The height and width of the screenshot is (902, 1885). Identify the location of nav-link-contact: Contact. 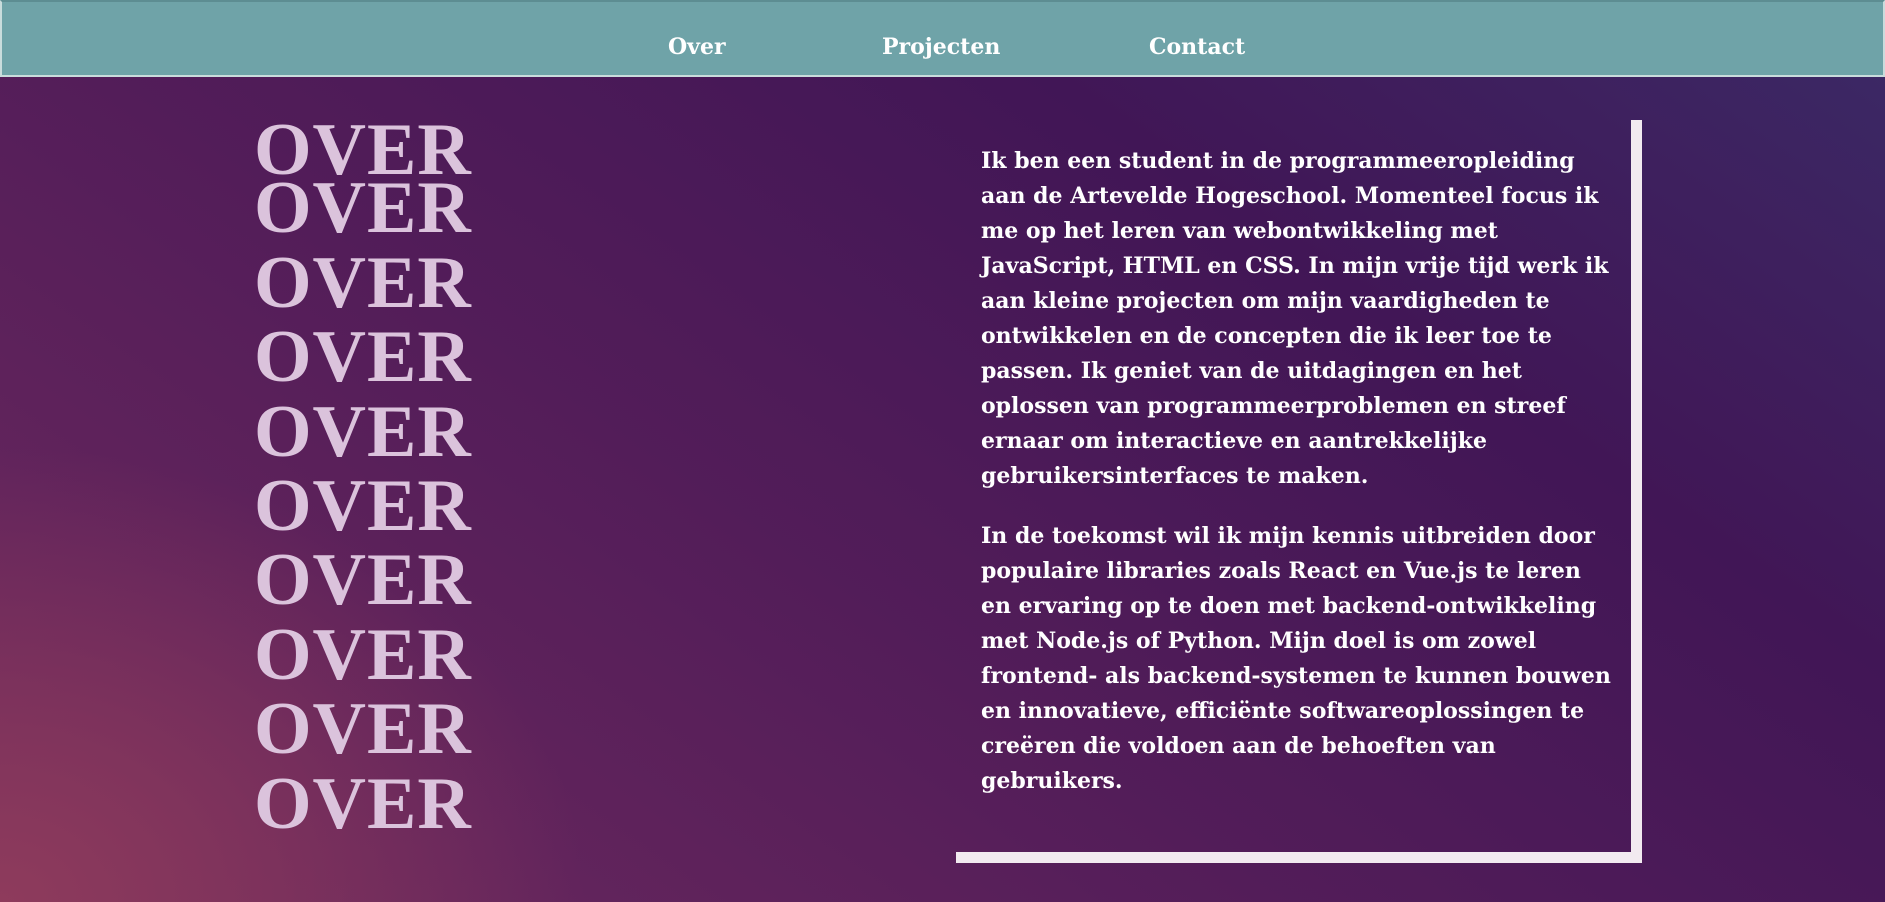
(1197, 47).